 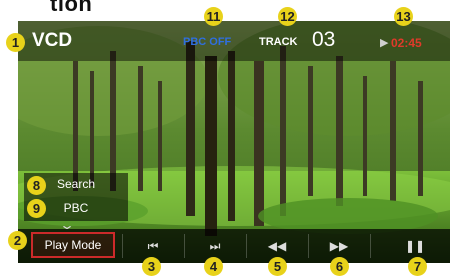 I want to click on track-number: 03, so click(x=324, y=39).